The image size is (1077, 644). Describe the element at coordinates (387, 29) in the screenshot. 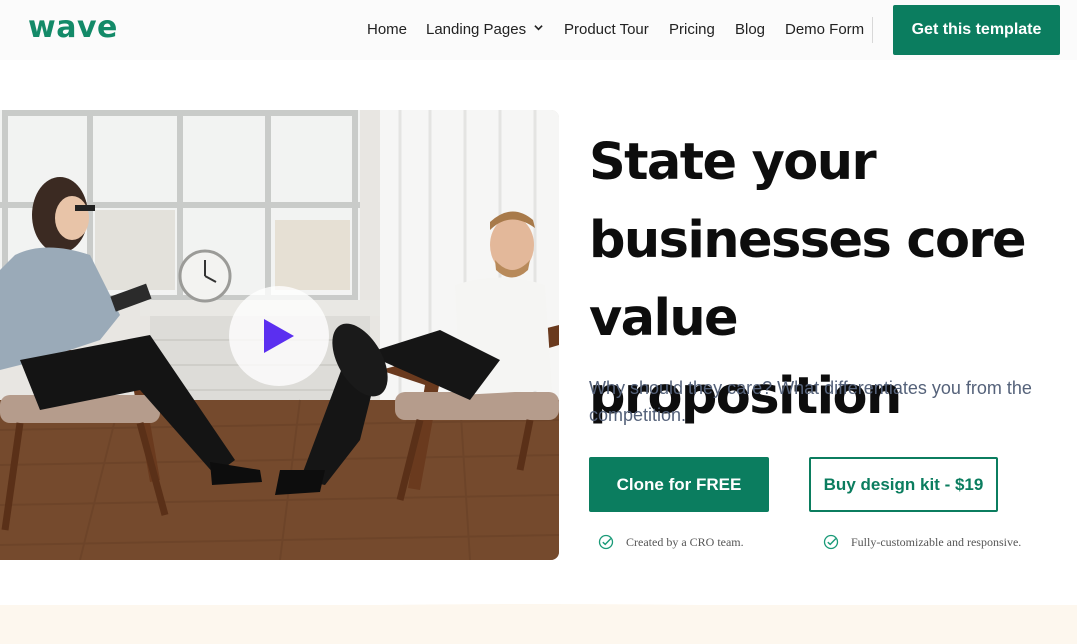

I see `nav-home: Home` at that location.